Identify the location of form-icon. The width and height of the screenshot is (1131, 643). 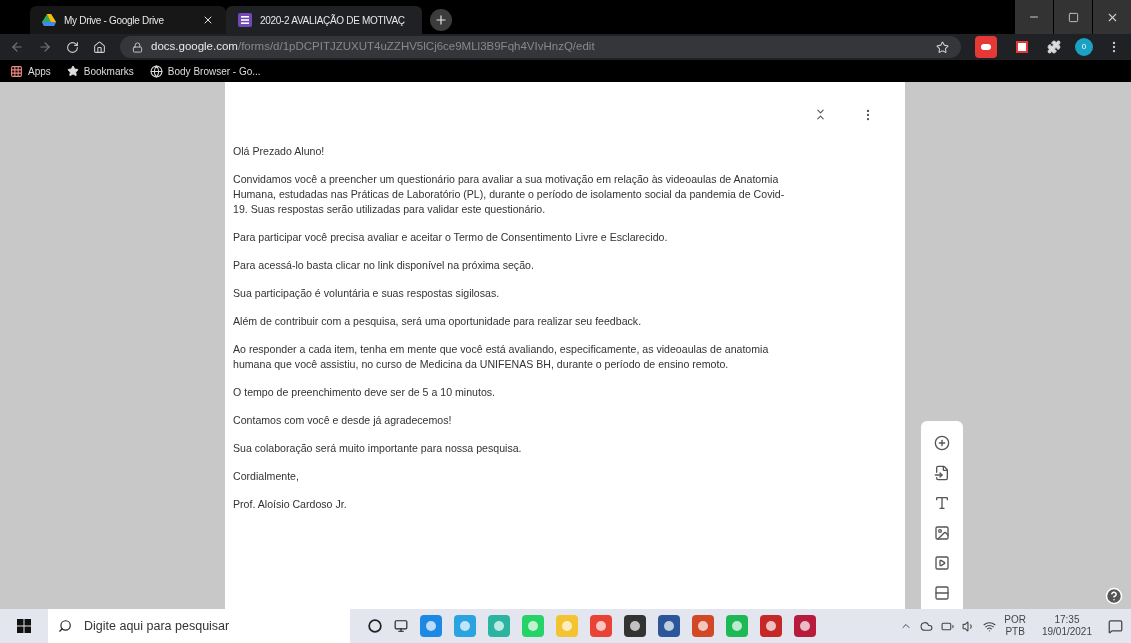
(245, 20).